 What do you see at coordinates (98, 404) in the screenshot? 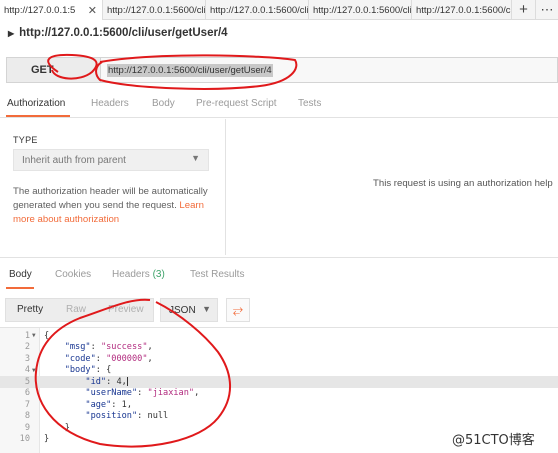
I see `json-key: "age"` at bounding box center [98, 404].